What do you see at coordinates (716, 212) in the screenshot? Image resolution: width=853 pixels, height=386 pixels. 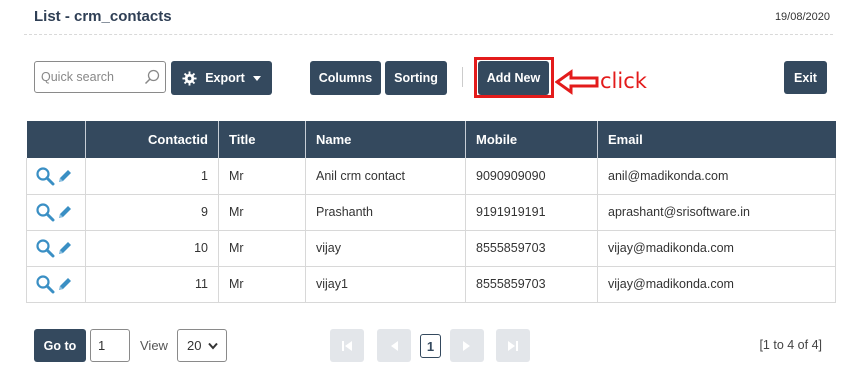 I see `cell-email: aprashant@srisoftware.in` at bounding box center [716, 212].